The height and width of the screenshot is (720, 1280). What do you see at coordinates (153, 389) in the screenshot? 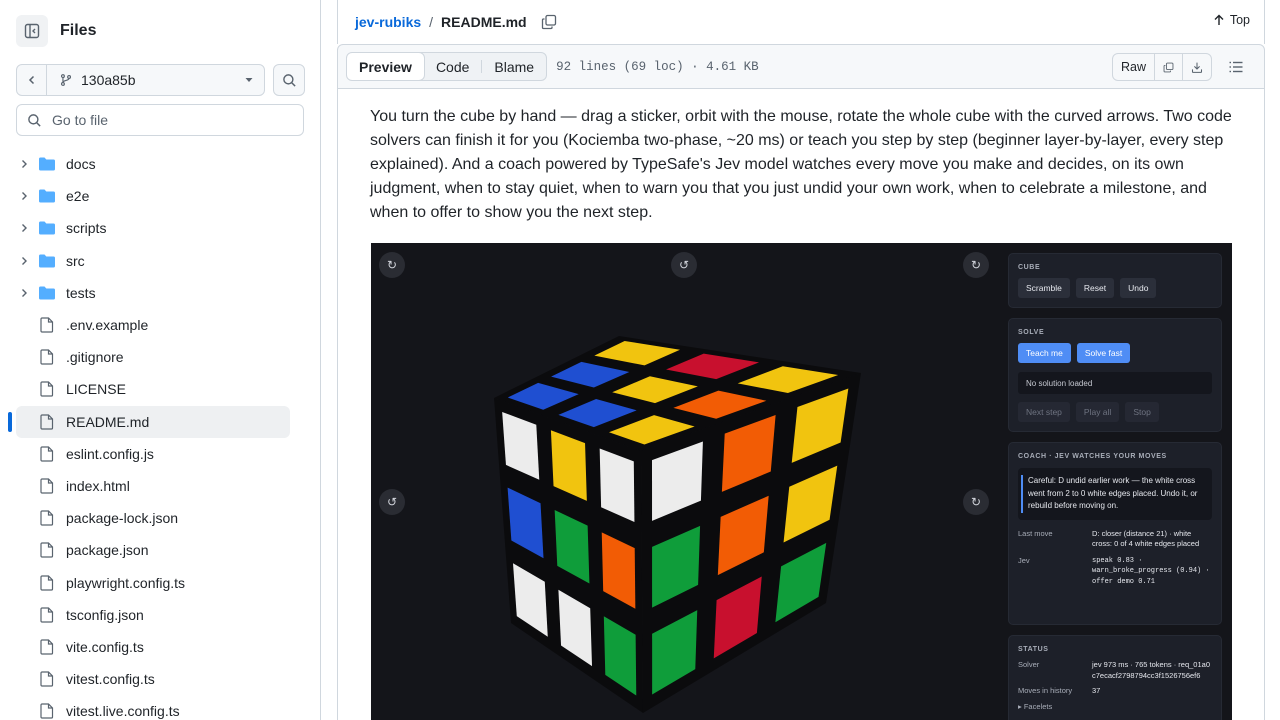
I see `tree-file: LICENSE` at bounding box center [153, 389].